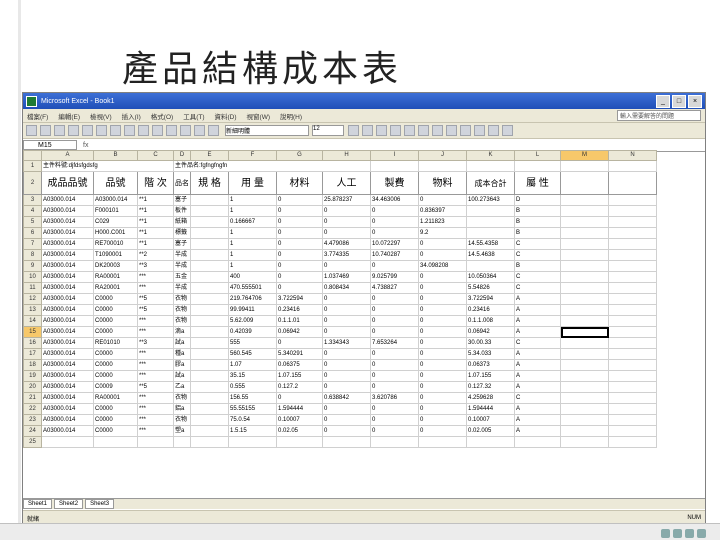  Describe the element at coordinates (32, 442) in the screenshot. I see `row-number: 25` at that location.